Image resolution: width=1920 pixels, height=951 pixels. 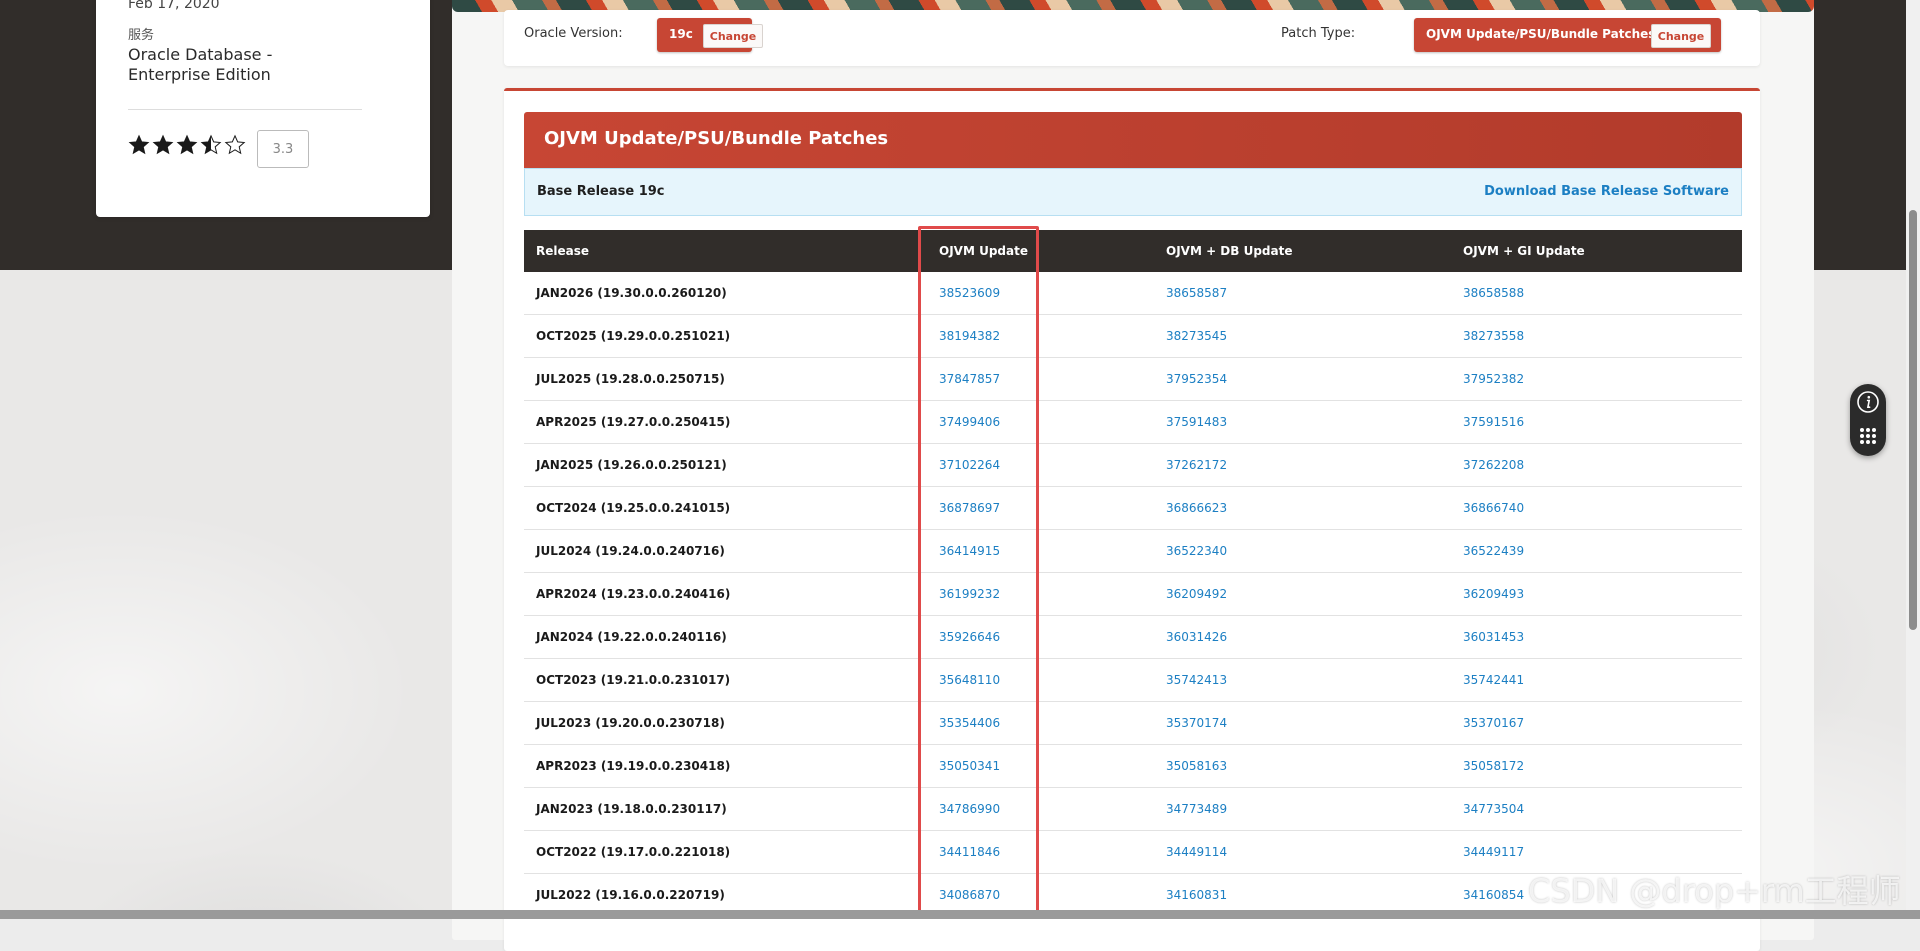 What do you see at coordinates (1596, 680) in the screenshot?
I see `patch-cell: 35742441` at bounding box center [1596, 680].